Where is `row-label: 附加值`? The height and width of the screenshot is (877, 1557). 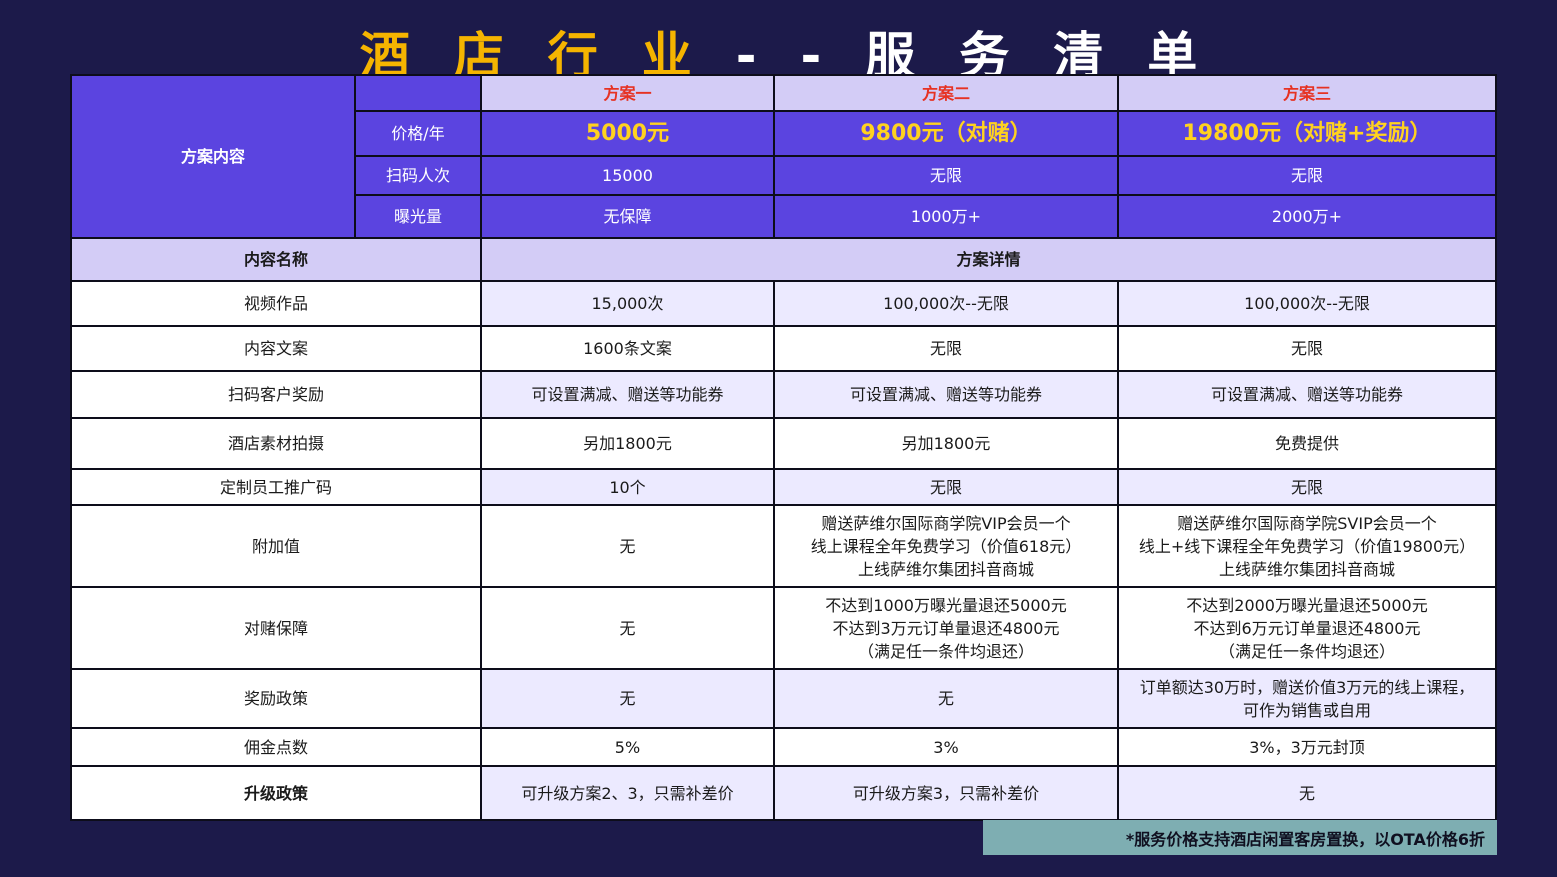
row-label: 附加值 is located at coordinates (276, 546).